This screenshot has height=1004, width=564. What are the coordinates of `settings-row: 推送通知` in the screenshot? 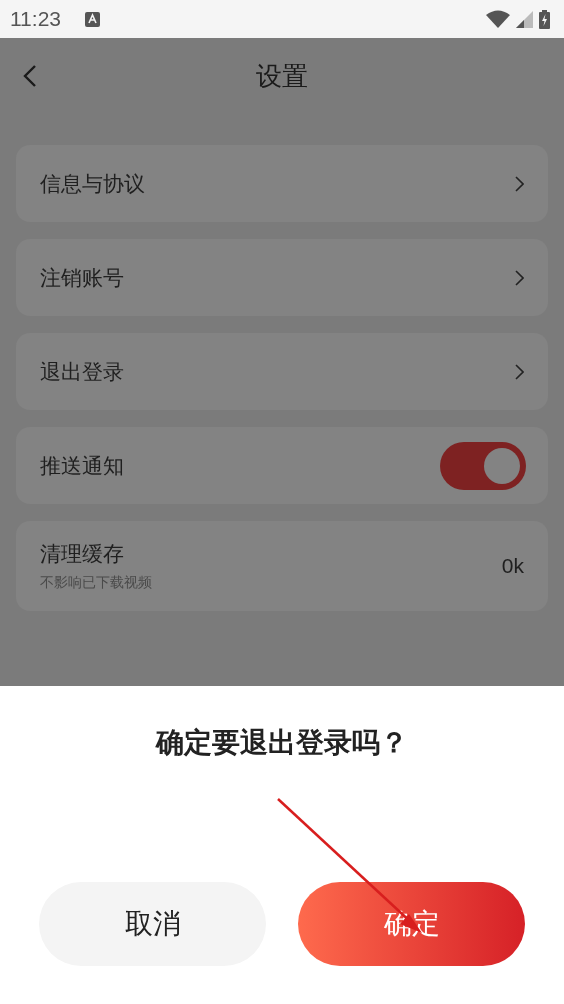 It's located at (282, 465).